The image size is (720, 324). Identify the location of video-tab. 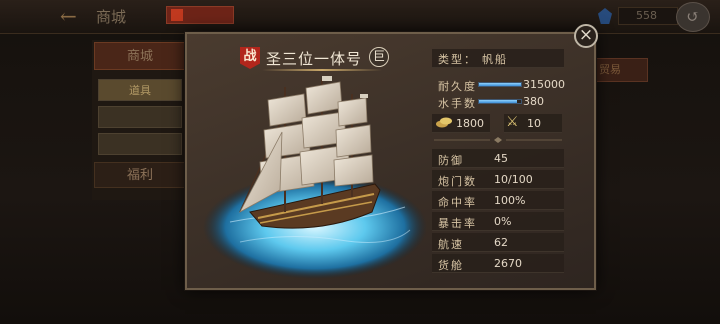
(200, 15).